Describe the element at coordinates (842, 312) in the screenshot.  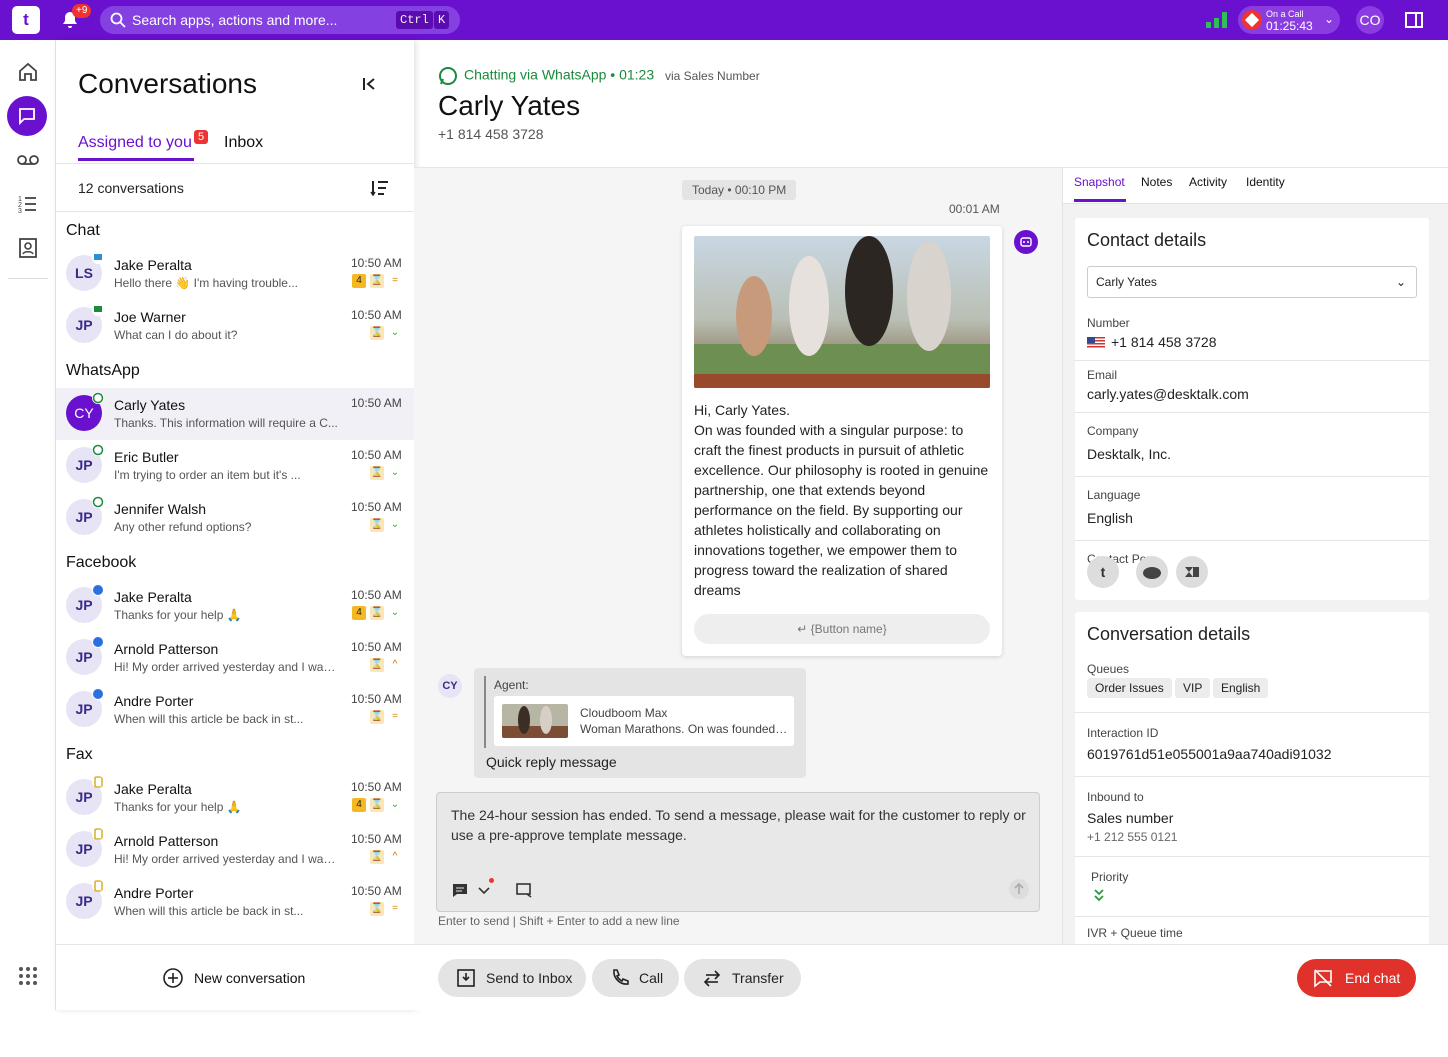
I see `athletes-image` at that location.